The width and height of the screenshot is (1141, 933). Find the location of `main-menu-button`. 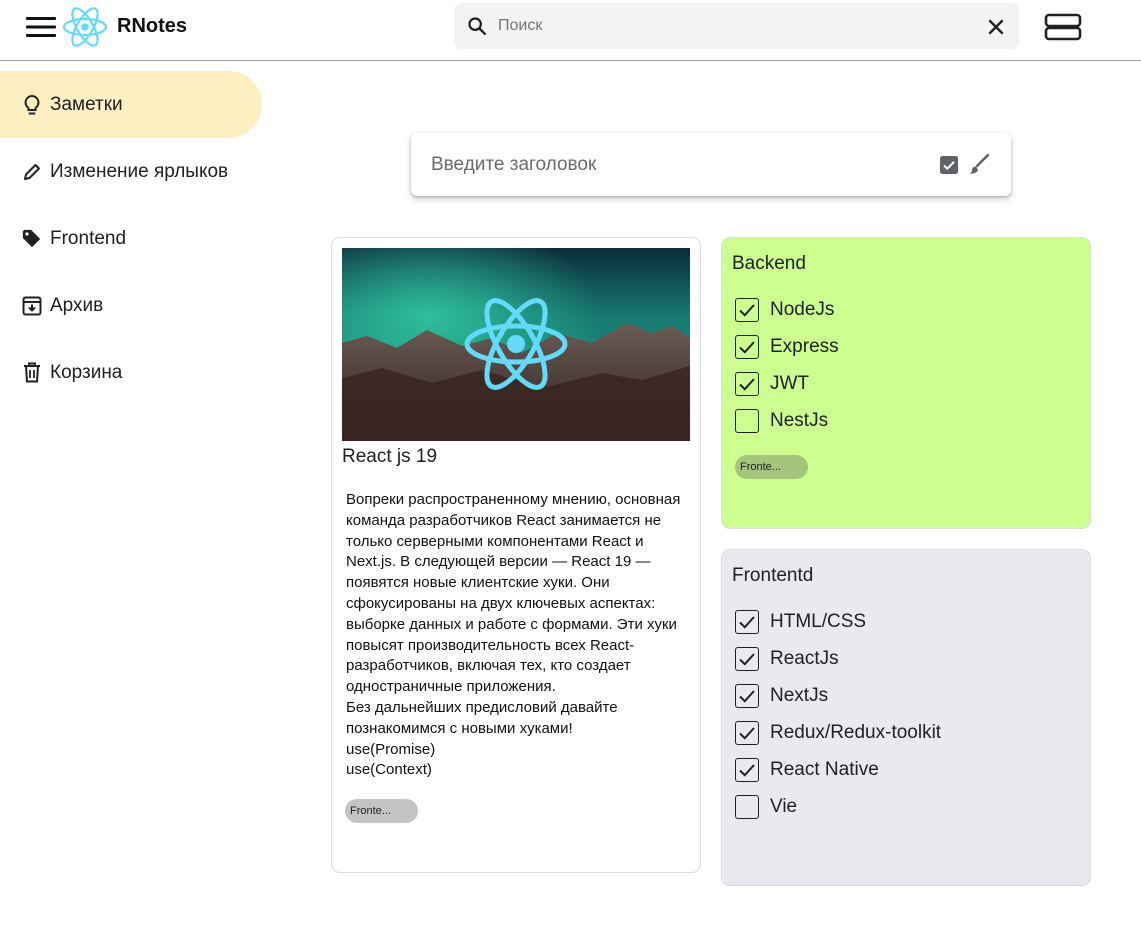

main-menu-button is located at coordinates (41, 27).